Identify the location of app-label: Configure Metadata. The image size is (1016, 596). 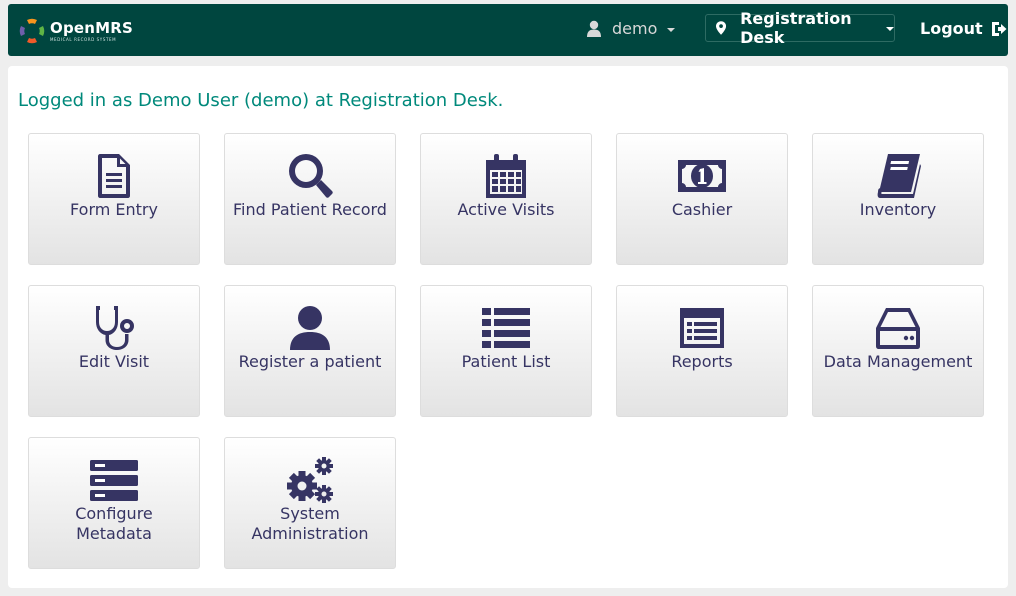
(114, 523).